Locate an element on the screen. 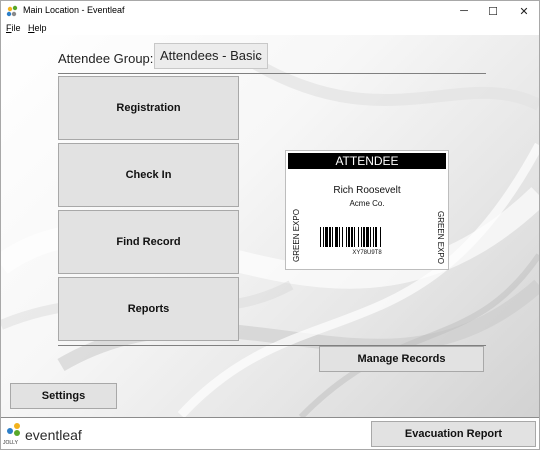 The image size is (540, 450). menu-file: File is located at coordinates (13, 28).